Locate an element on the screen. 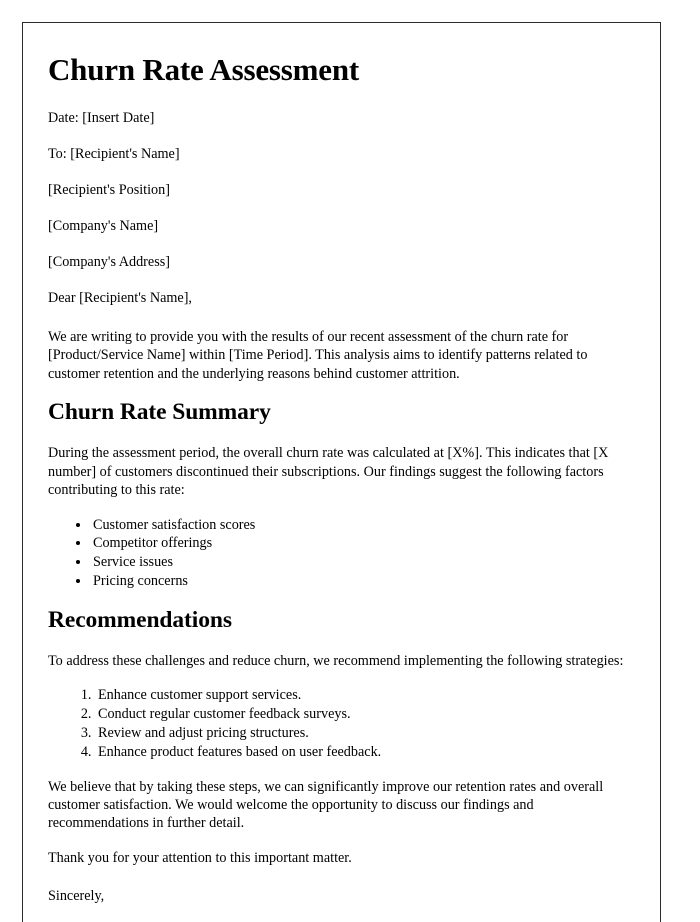 This screenshot has width=700, height=922. salutation: Dear [Recipient's Name], is located at coordinates (120, 297).